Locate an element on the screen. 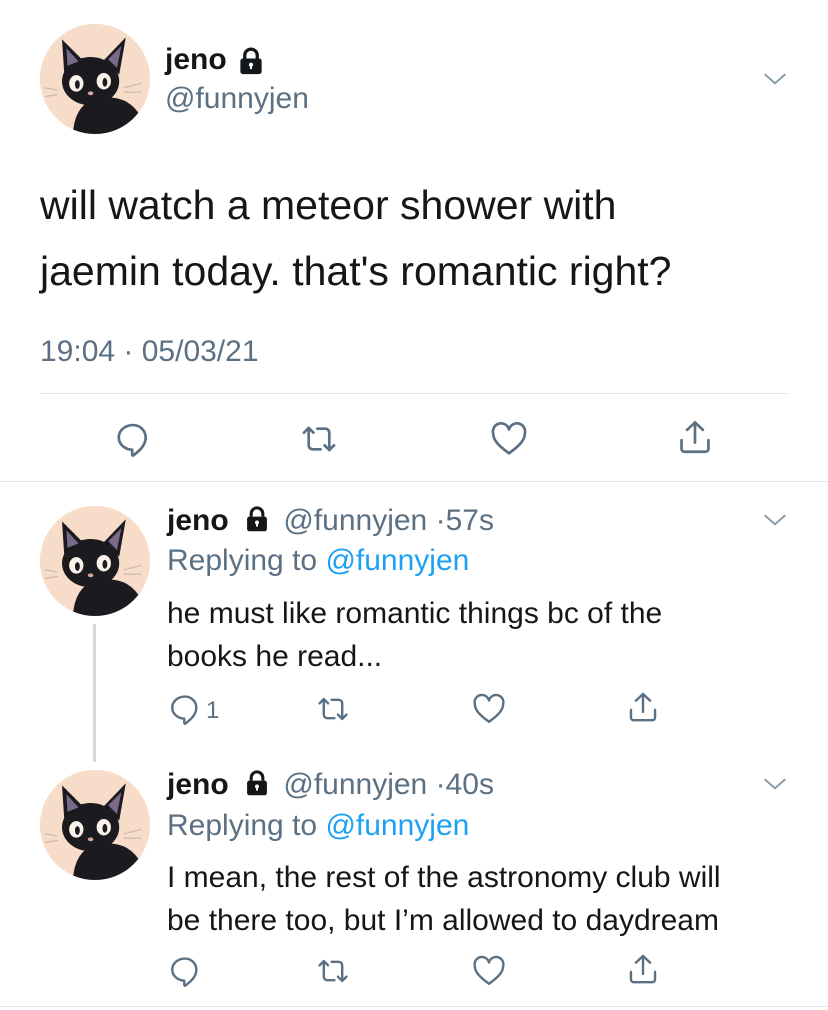  reply-count: 1 is located at coordinates (213, 710).